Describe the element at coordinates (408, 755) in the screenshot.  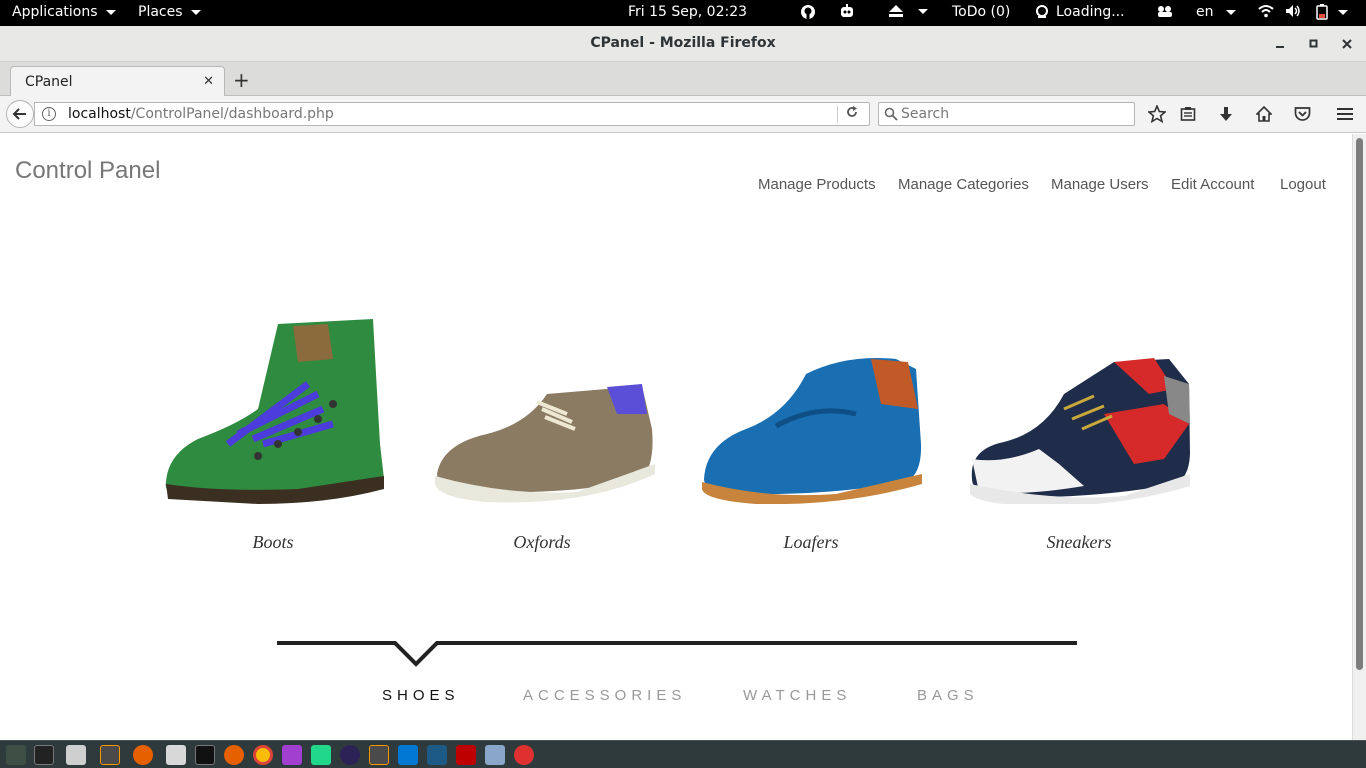
I see `vscode-icon` at that location.